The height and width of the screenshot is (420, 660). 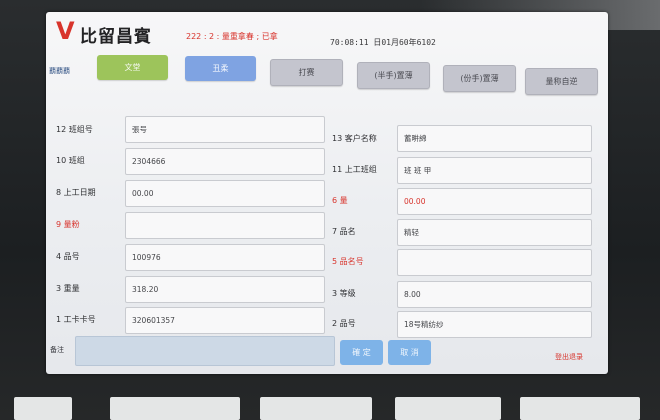 I want to click on field-label: 11 上工班组, so click(x=354, y=169).